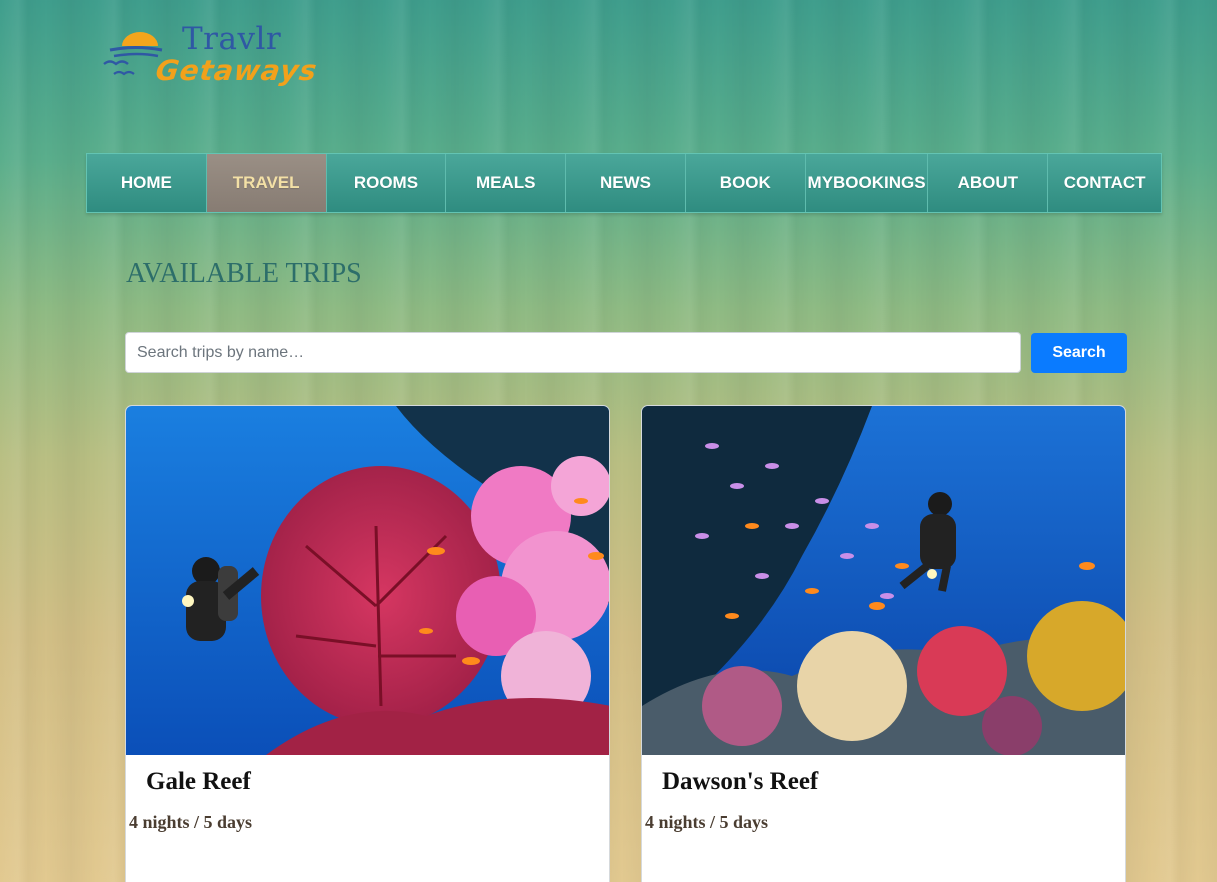 This screenshot has height=882, width=1217. Describe the element at coordinates (573, 352) in the screenshot. I see `search-input` at that location.